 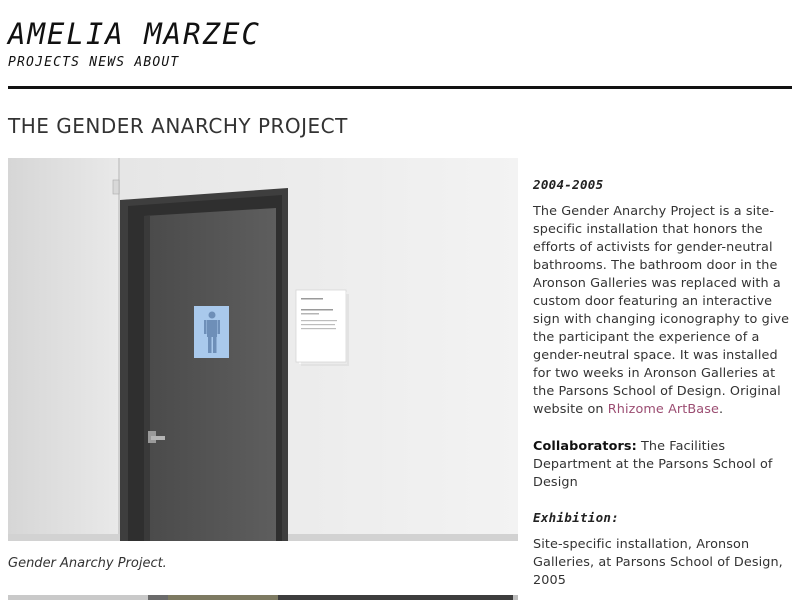 I want to click on gallery-thumbnails, so click(x=263, y=595).